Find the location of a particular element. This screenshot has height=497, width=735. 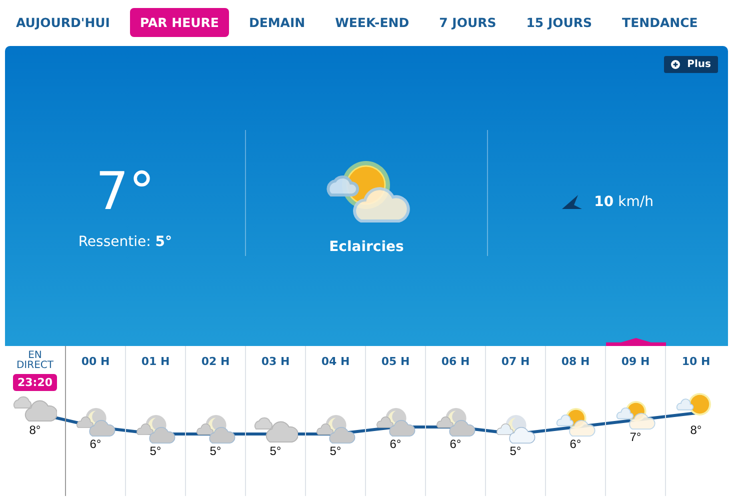

hour-column: 02 H 5° is located at coordinates (216, 417).